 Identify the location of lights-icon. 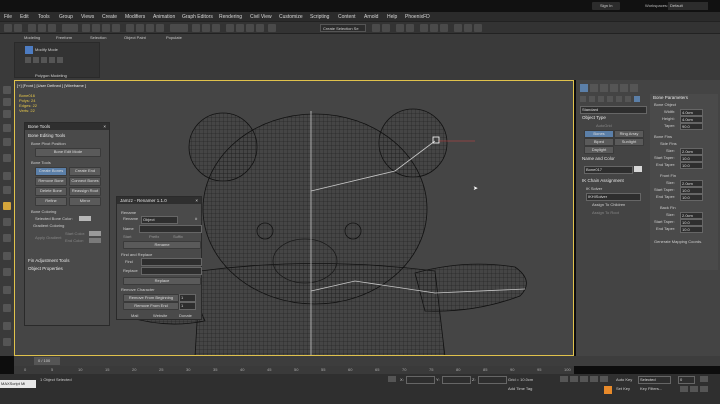
(601, 99).